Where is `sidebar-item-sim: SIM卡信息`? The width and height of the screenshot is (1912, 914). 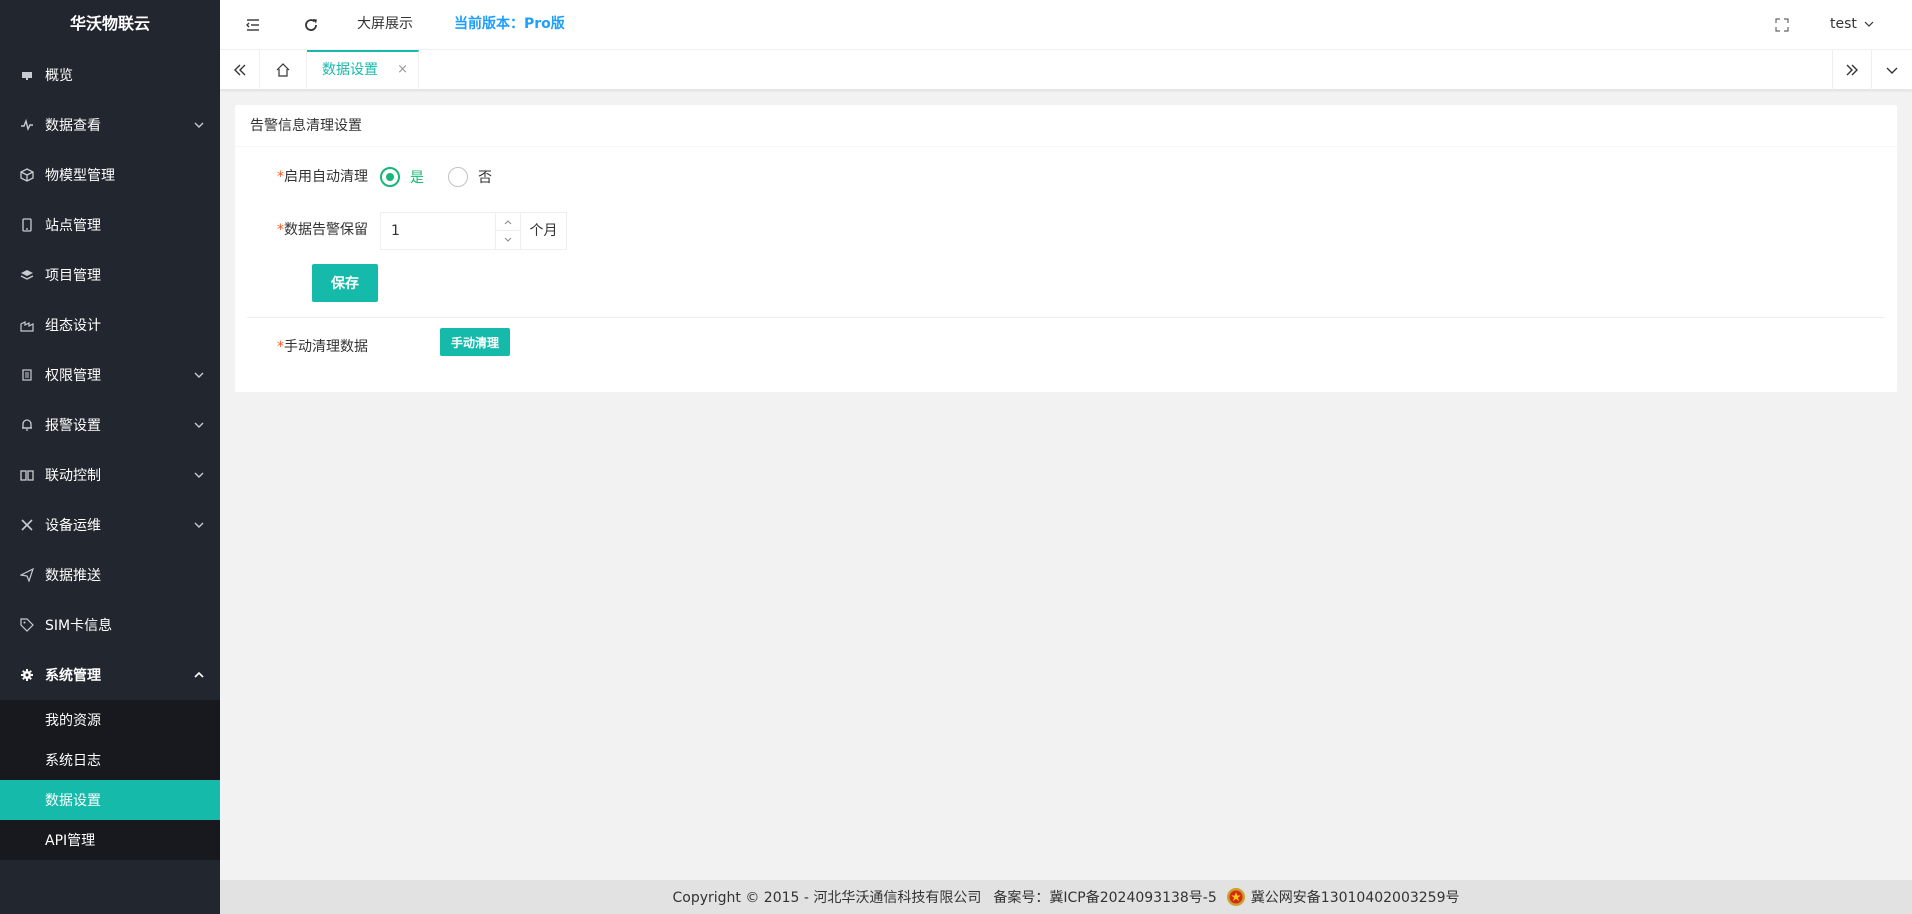 sidebar-item-sim: SIM卡信息 is located at coordinates (110, 625).